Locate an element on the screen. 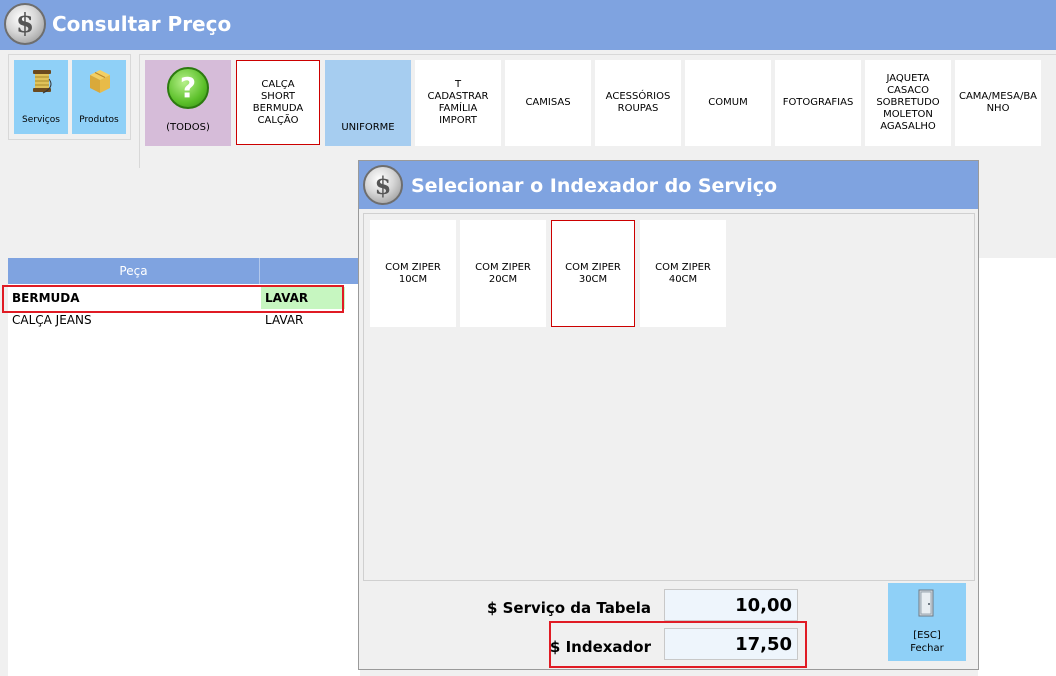 The width and height of the screenshot is (1056, 676). grid-header: Peça is located at coordinates (184, 271).